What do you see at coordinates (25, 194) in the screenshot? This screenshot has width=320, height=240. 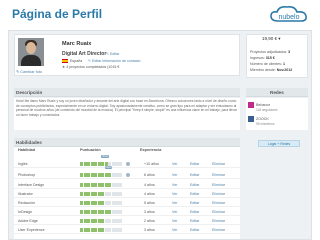 I see `skill-name: Illustrator` at bounding box center [25, 194].